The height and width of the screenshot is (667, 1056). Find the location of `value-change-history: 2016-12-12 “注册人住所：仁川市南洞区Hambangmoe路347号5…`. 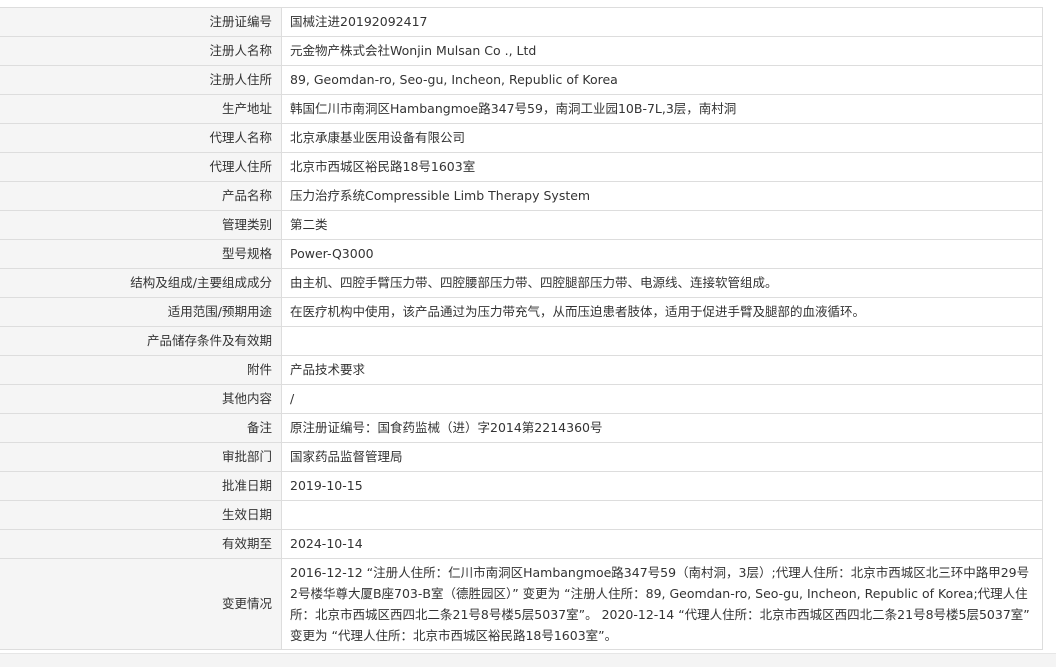

value-change-history: 2016-12-12 “注册人住所：仁川市南洞区Hambangmoe路347号5… is located at coordinates (662, 604).